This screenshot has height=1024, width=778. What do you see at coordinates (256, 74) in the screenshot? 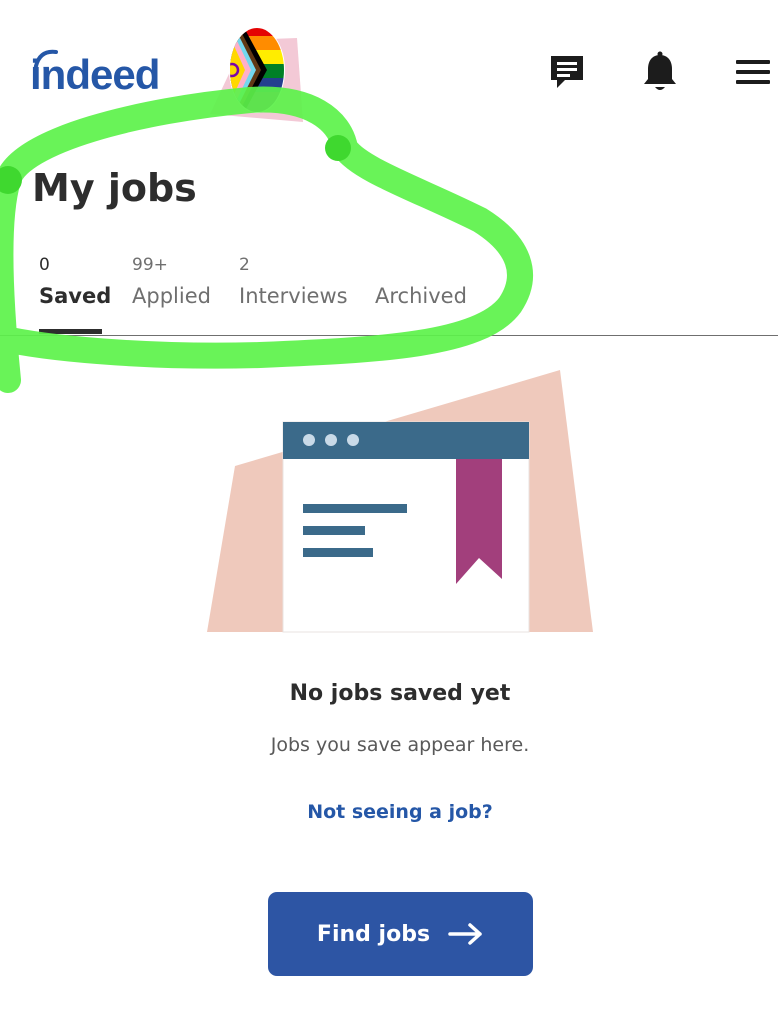
I see `pride-flag-badge-icon` at bounding box center [256, 74].